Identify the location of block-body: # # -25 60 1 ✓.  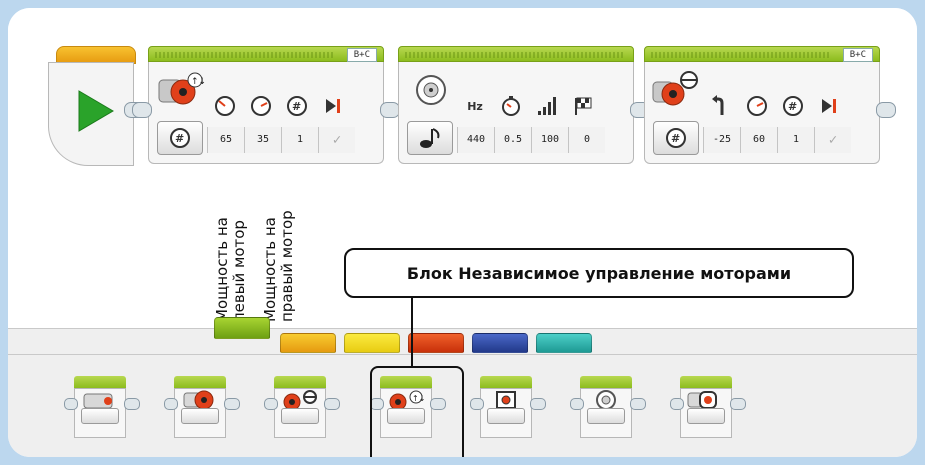
(762, 113).